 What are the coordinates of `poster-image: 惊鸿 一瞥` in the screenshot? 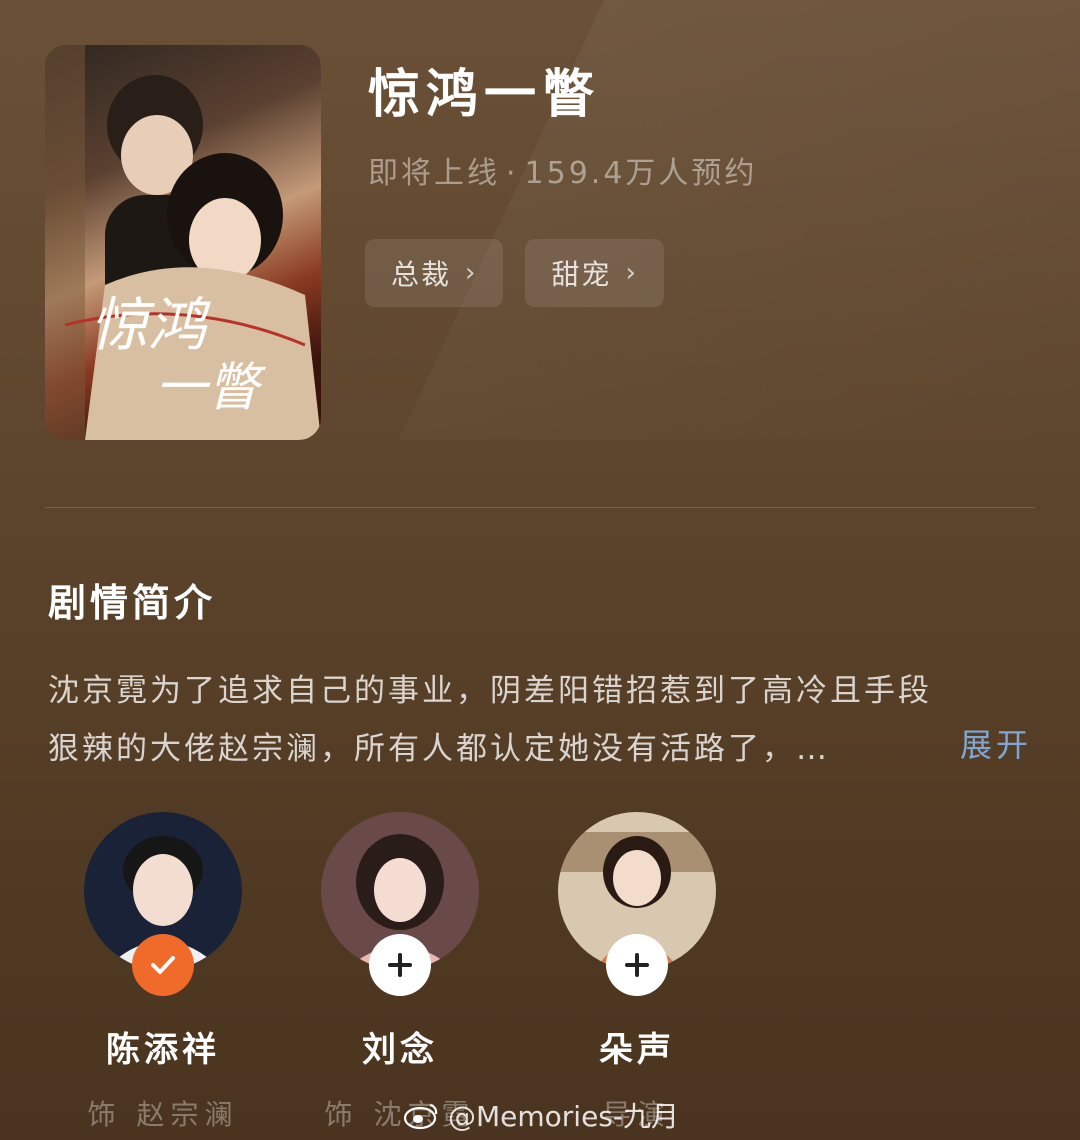 It's located at (183, 242).